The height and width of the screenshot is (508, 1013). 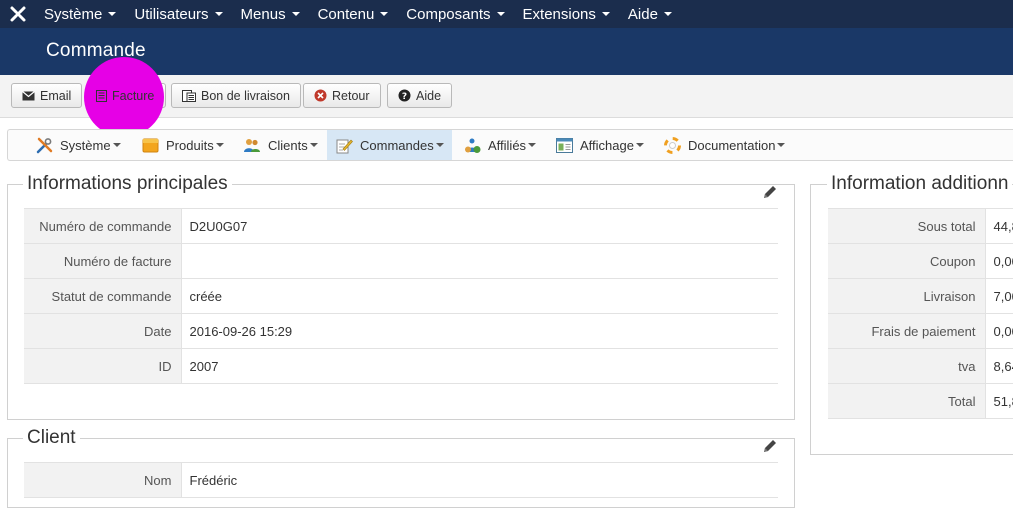 I want to click on table-row: tva8,64, so click(x=920, y=366).